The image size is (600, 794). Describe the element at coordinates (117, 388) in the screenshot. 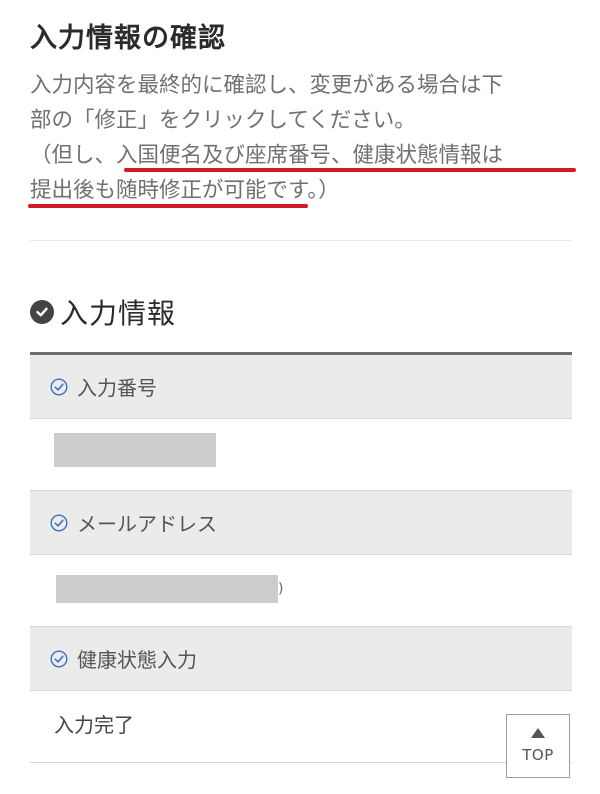

I see `field-label: 入力番号` at that location.